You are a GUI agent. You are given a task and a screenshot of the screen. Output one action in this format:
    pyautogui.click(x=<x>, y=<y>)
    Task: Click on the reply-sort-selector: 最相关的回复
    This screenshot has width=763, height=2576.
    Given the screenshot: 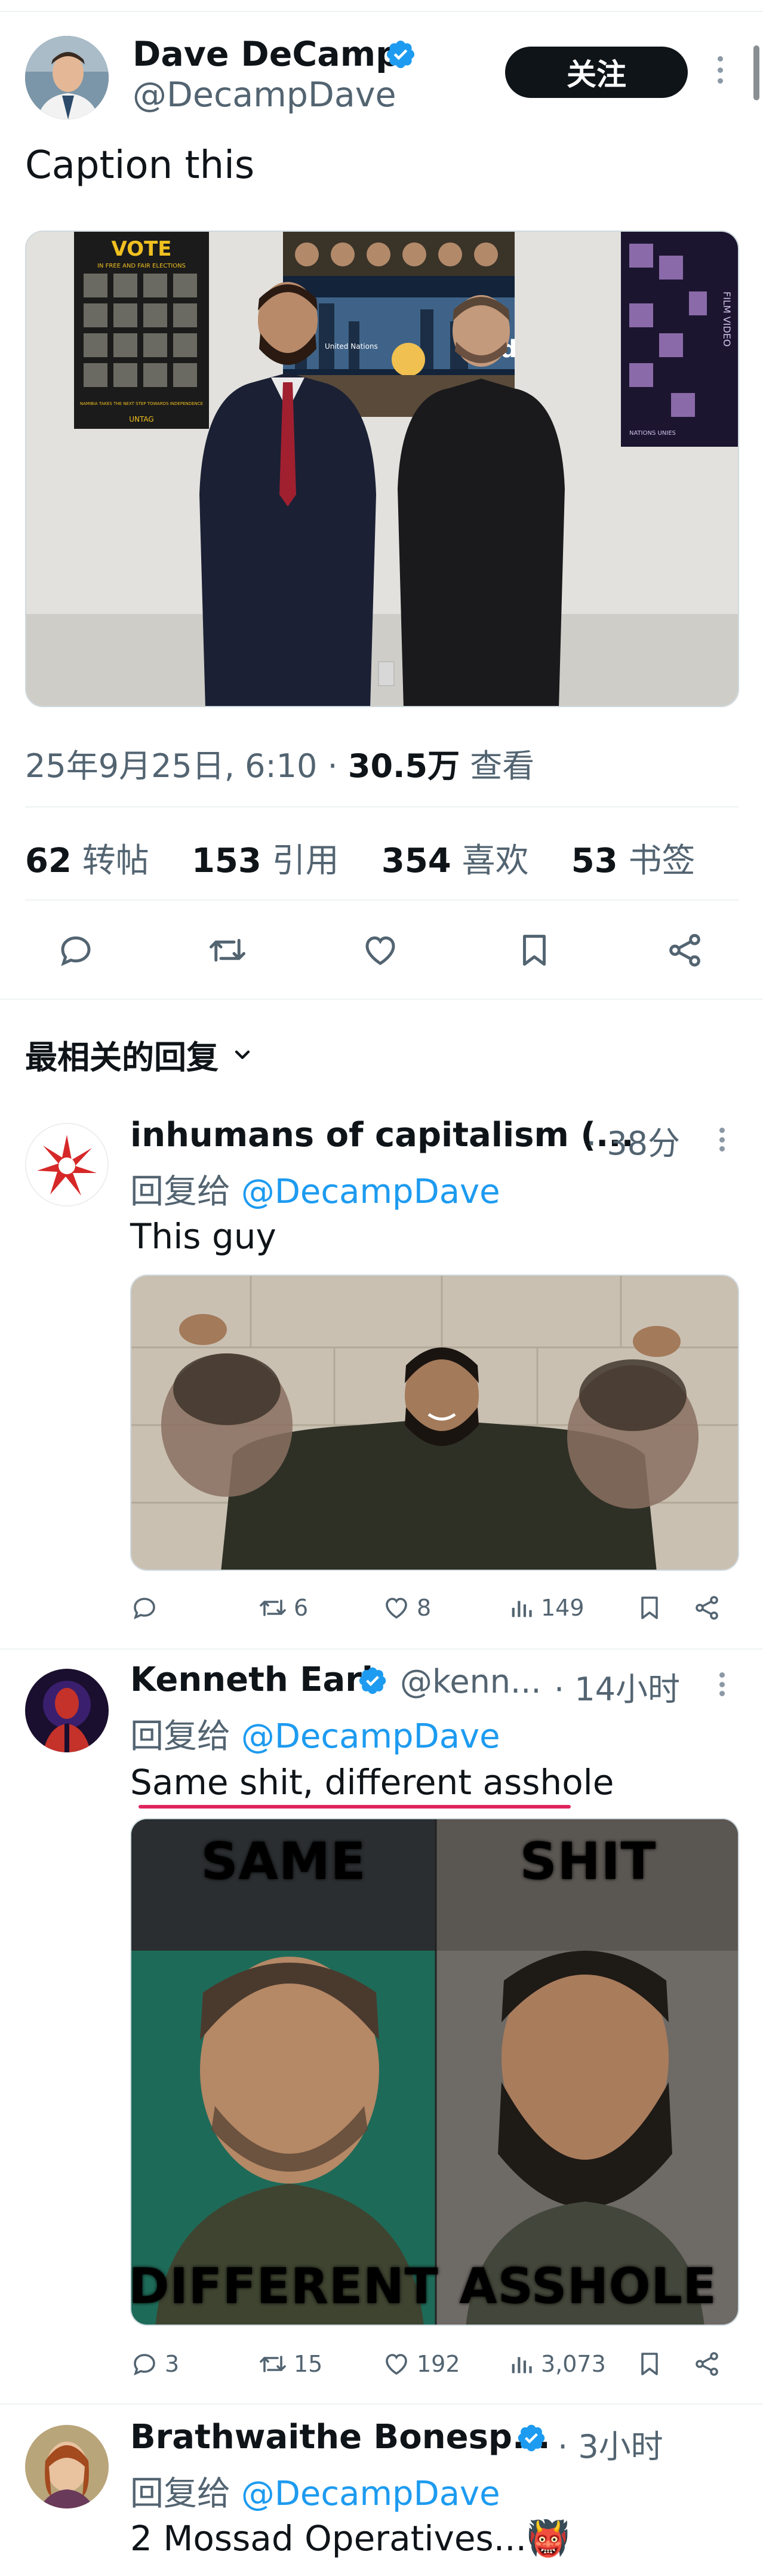 What is the action you would take?
    pyautogui.click(x=139, y=1054)
    